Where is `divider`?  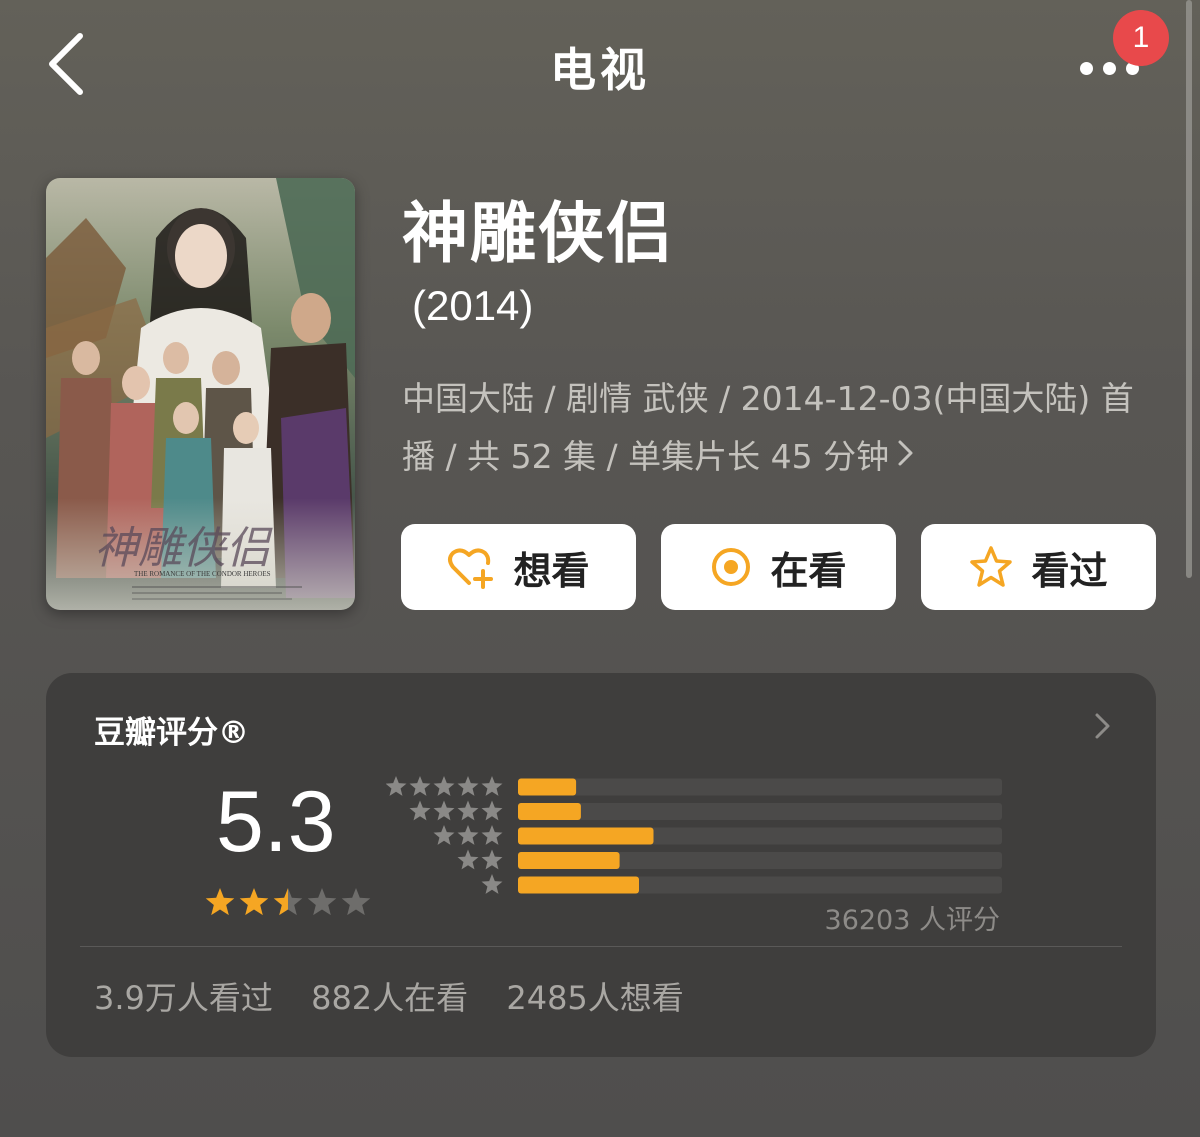 divider is located at coordinates (601, 946).